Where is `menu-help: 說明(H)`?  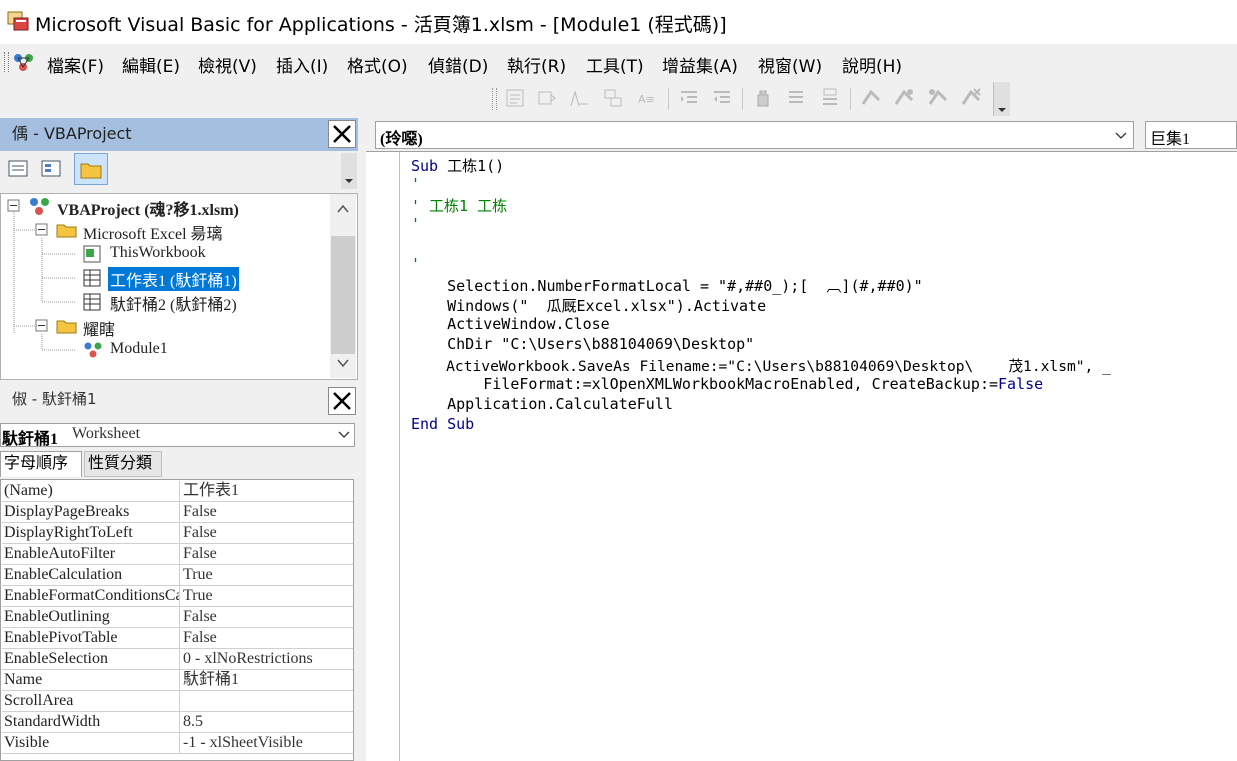
menu-help: 說明(H) is located at coordinates (872, 64).